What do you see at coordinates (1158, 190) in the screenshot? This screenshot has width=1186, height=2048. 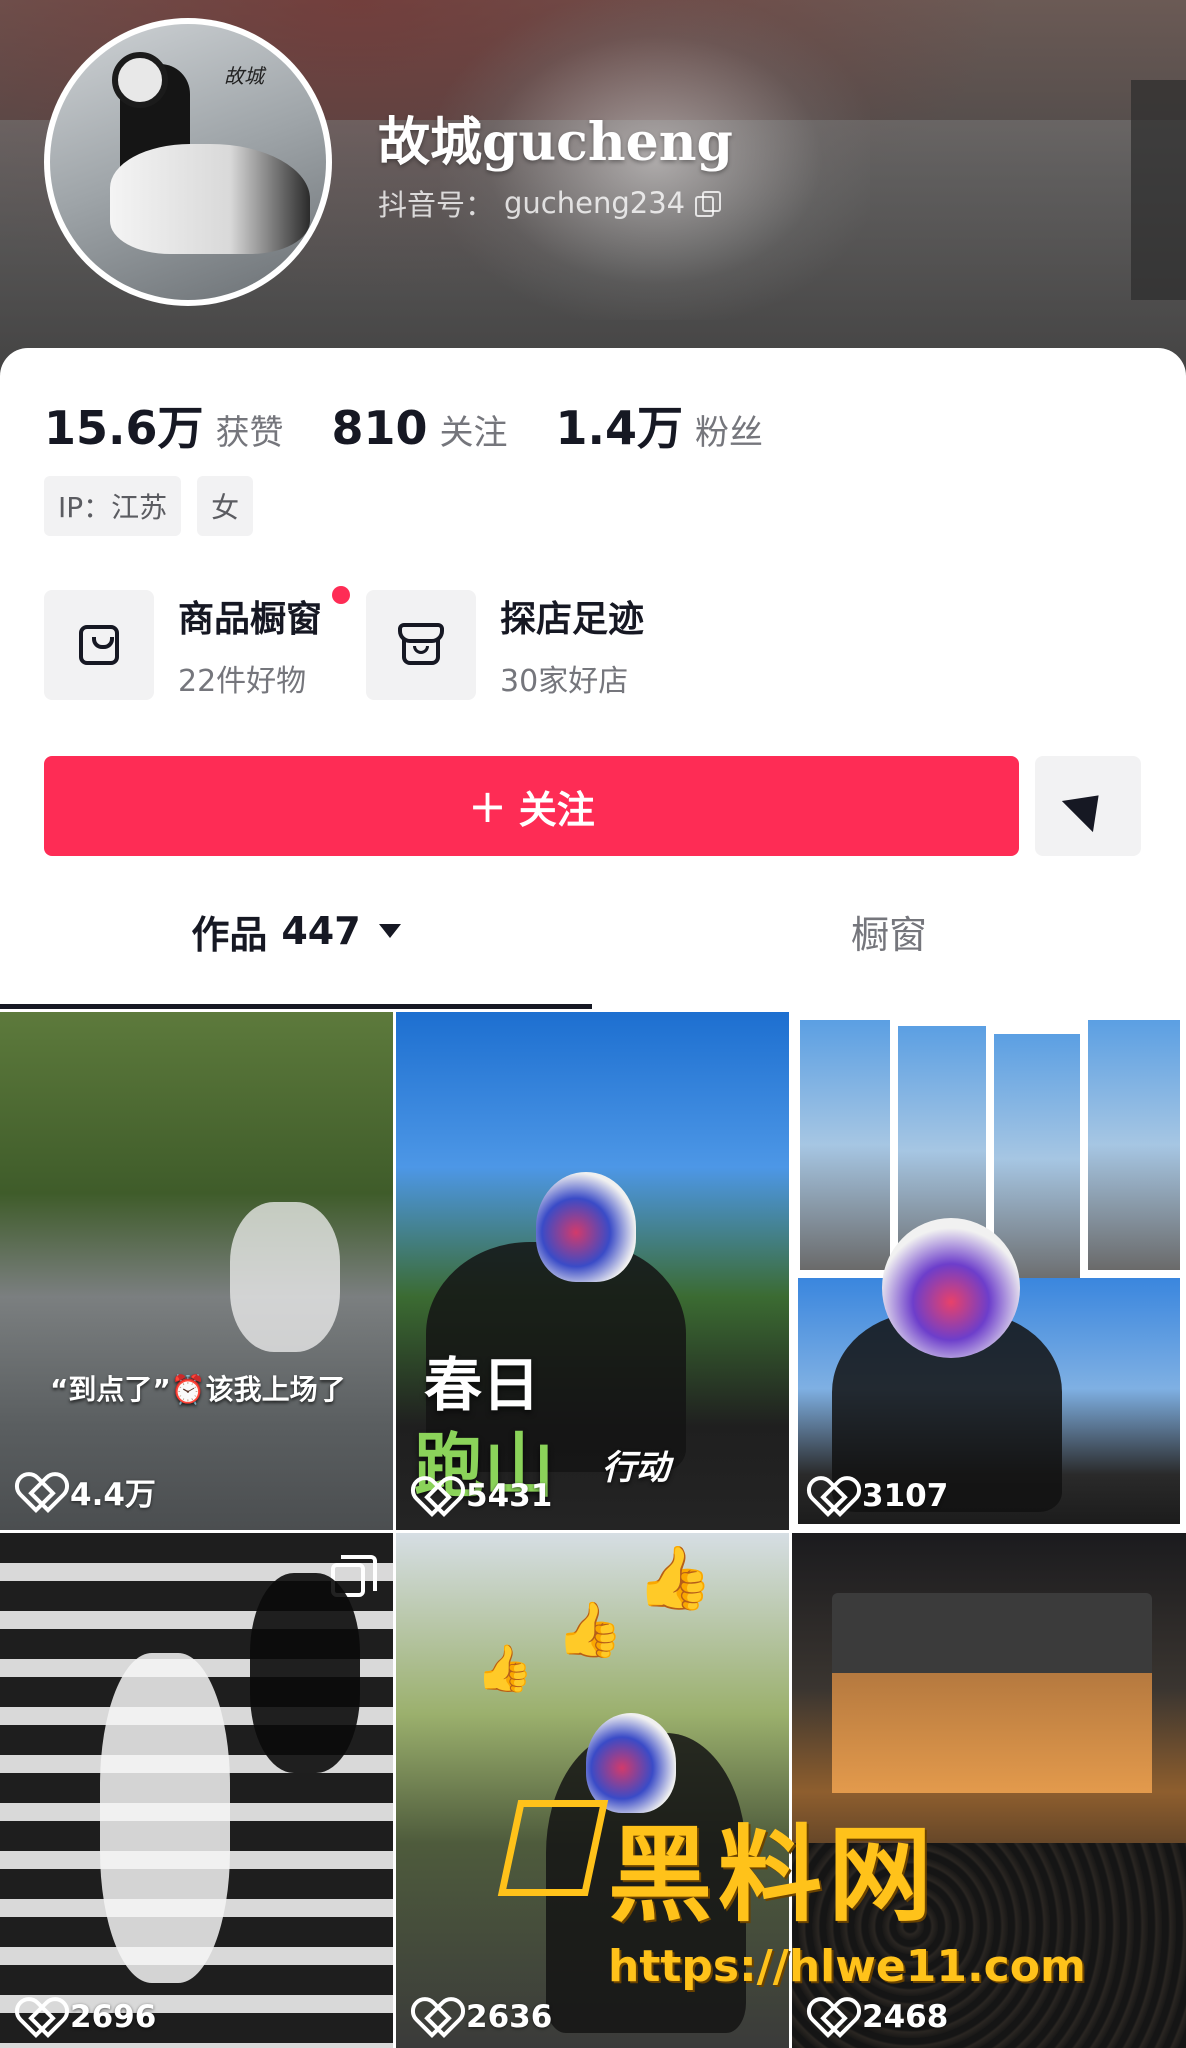 I see `cover-post` at bounding box center [1158, 190].